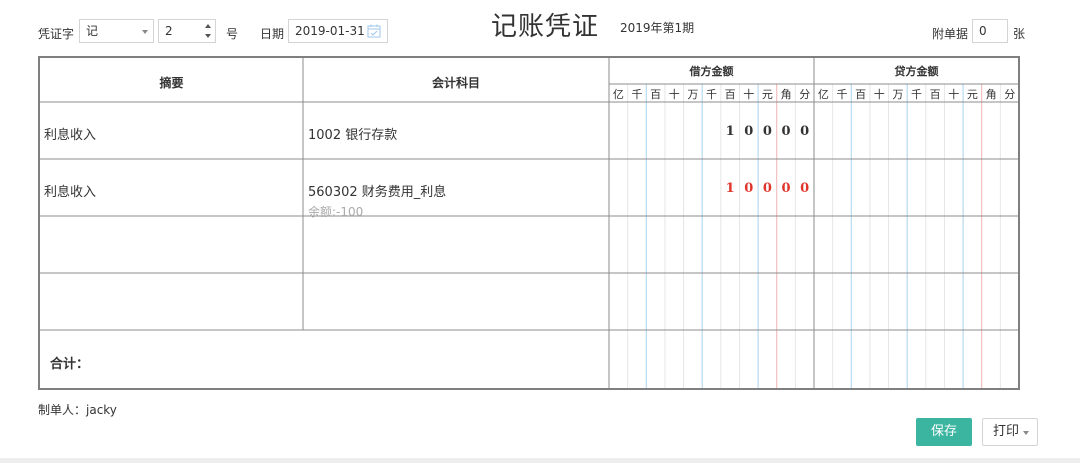  I want to click on print-button: 打印, so click(1010, 432).